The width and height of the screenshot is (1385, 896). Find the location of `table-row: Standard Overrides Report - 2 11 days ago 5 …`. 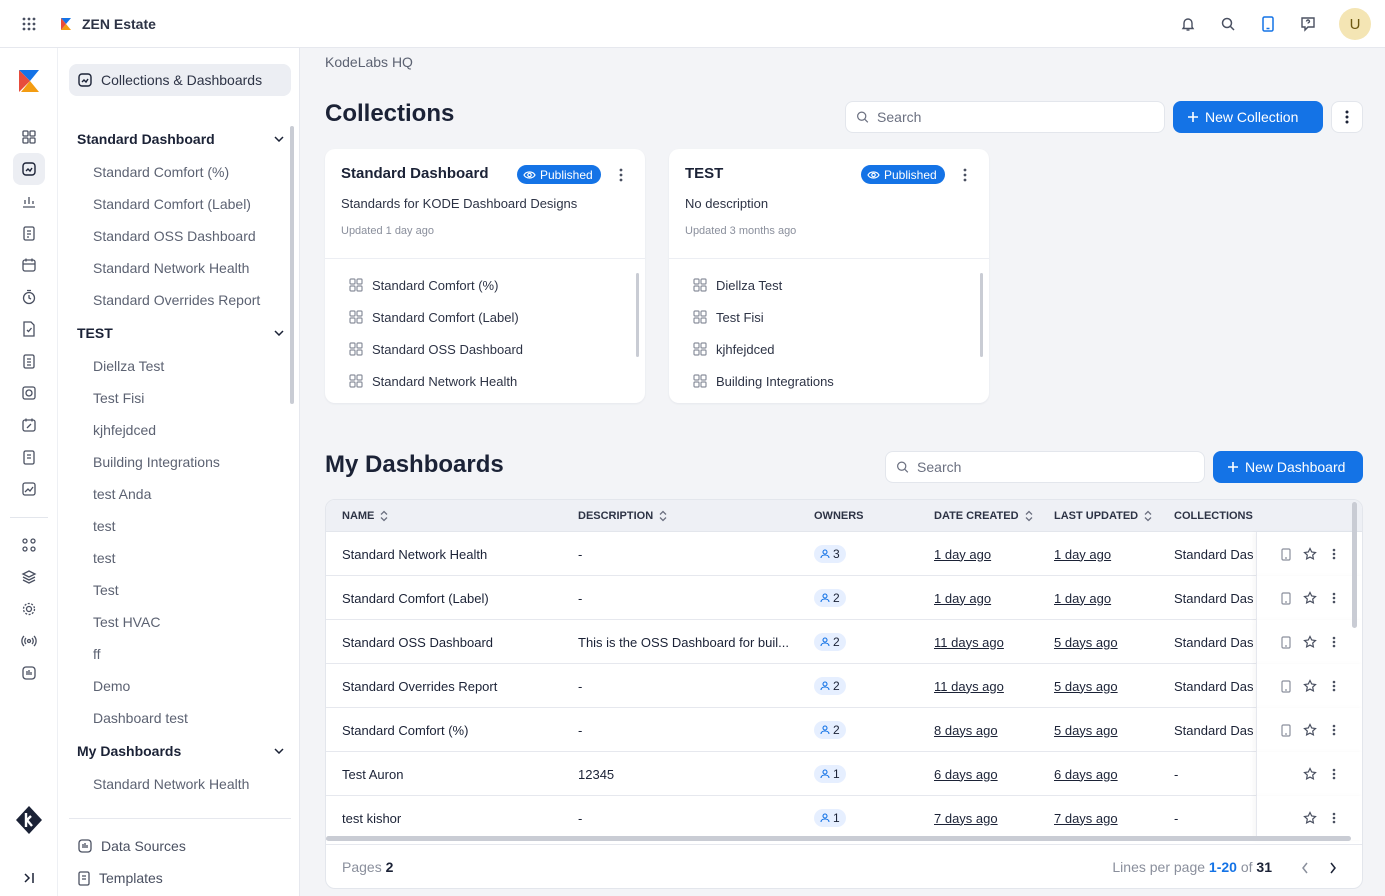

table-row: Standard Overrides Report - 2 11 days ago 5 … is located at coordinates (844, 686).